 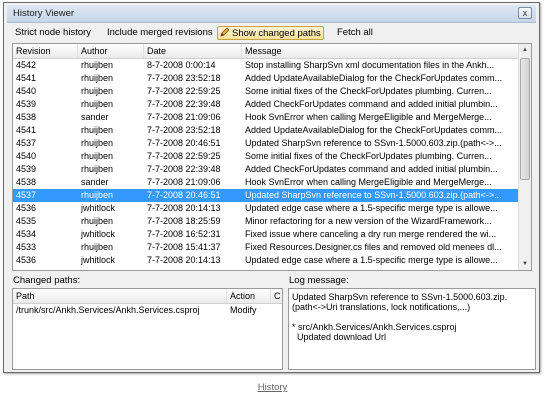 What do you see at coordinates (26, 221) in the screenshot?
I see `revision-cell: 4535` at bounding box center [26, 221].